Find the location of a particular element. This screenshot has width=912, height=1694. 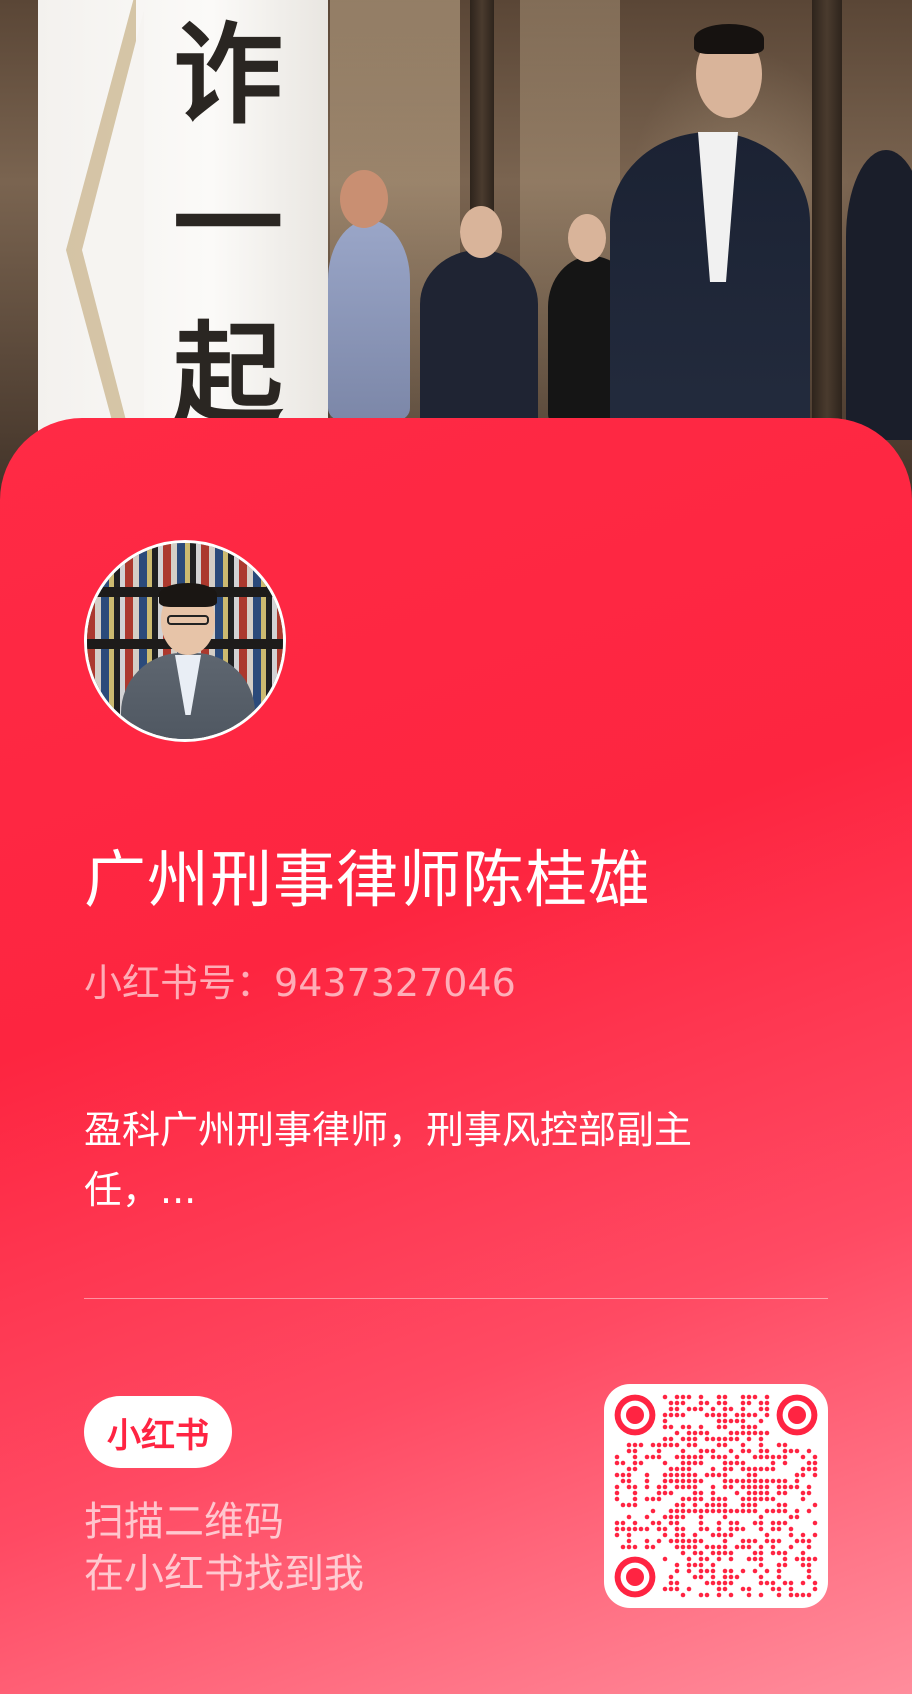

scan-instruction-line1: 扫描二维码 is located at coordinates (184, 1522).